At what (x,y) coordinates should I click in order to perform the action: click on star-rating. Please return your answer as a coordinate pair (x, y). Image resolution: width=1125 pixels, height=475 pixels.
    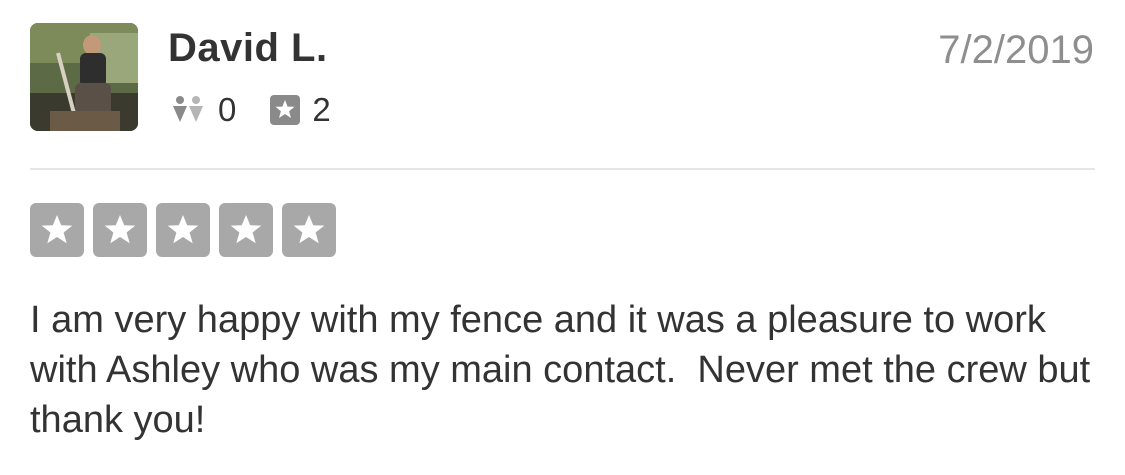
    Looking at the image, I should click on (187, 230).